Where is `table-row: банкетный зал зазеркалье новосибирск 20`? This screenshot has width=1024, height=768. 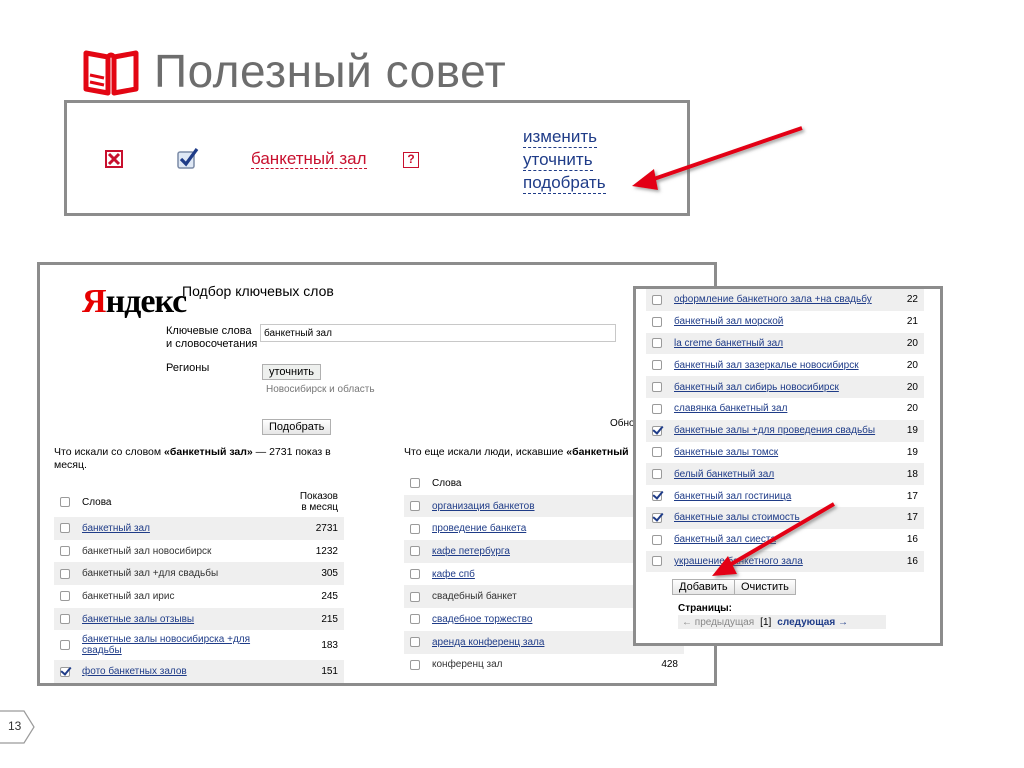 table-row: банкетный зал зазеркалье новосибирск 20 is located at coordinates (785, 365).